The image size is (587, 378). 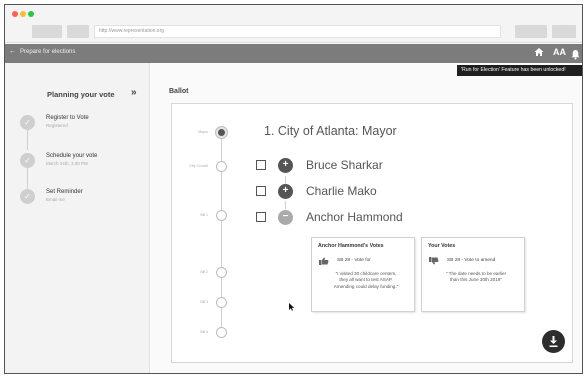 I want to click on race-title: 1. City of Atlanta: Mayor, so click(x=330, y=131).